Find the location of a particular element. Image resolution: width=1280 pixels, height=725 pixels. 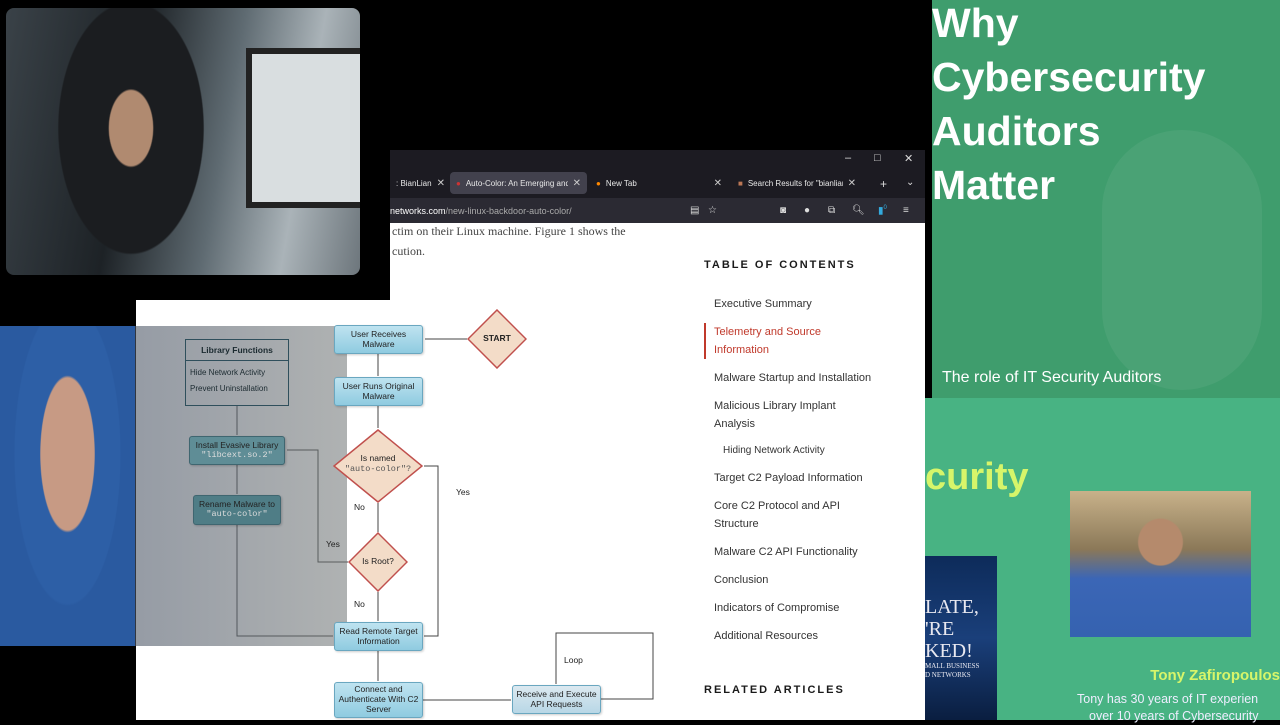

toc-subitem: Hiding Network Activity is located at coordinates (808, 451).